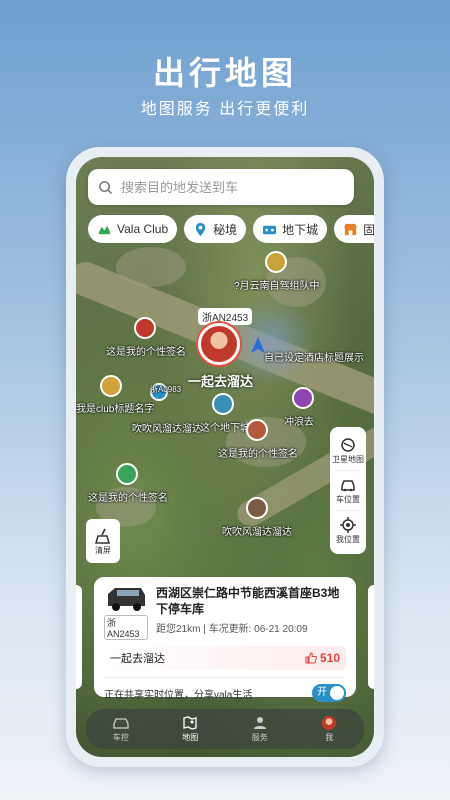  What do you see at coordinates (329, 737) in the screenshot?
I see `tab-label: 我` at bounding box center [329, 737].